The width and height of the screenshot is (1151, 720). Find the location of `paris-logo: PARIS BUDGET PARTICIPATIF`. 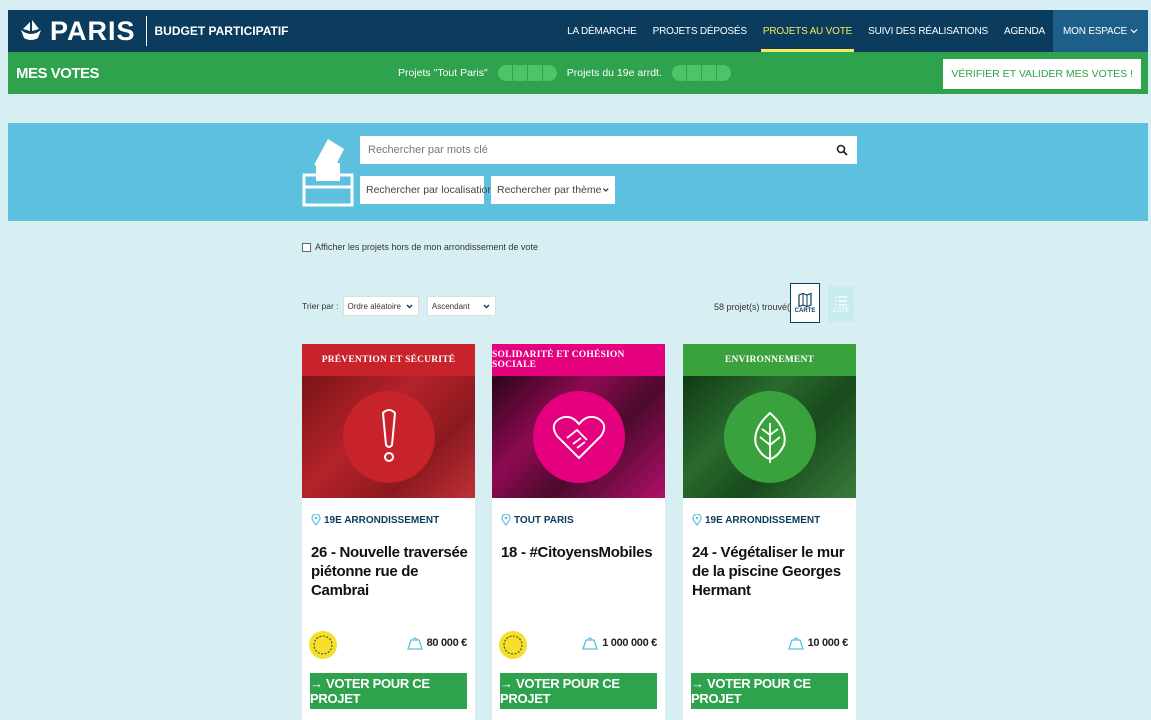

paris-logo: PARIS BUDGET PARTICIPATIF is located at coordinates (148, 31).